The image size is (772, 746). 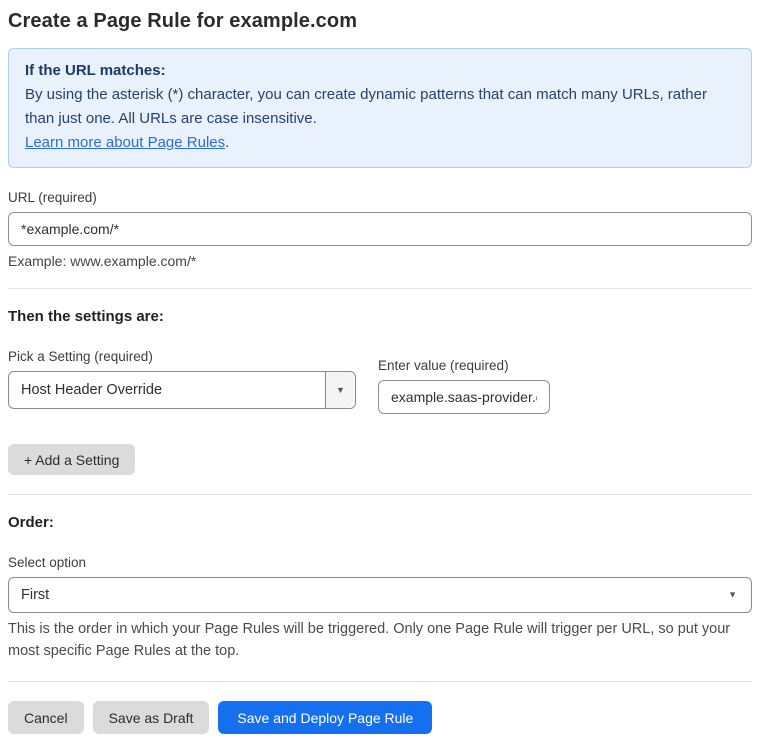 What do you see at coordinates (47, 562) in the screenshot?
I see `order-select-label: Select option` at bounding box center [47, 562].